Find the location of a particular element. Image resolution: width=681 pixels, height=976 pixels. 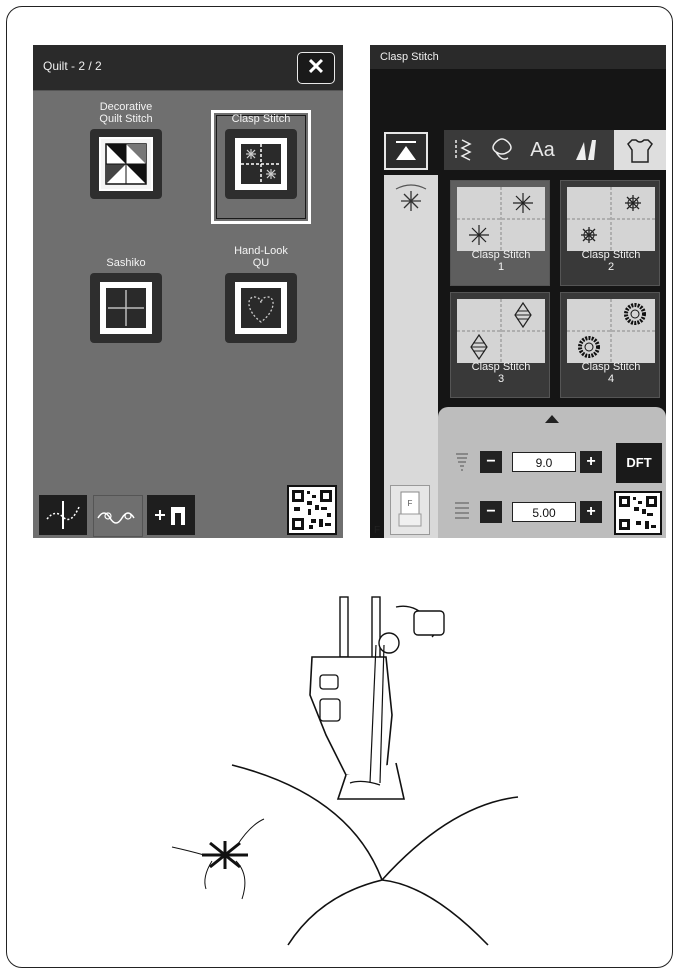

pattern-label: Clasp Stitch 1 is located at coordinates (501, 261).